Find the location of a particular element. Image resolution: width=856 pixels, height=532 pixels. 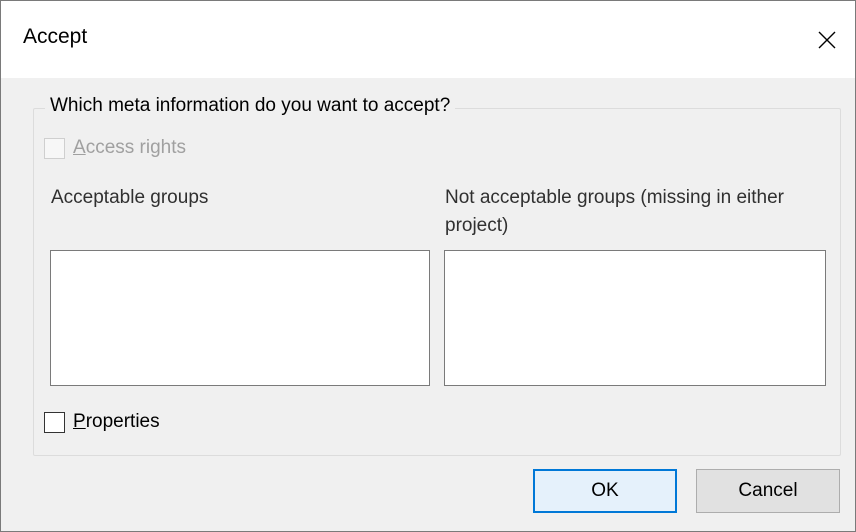

close-button is located at coordinates (827, 39).